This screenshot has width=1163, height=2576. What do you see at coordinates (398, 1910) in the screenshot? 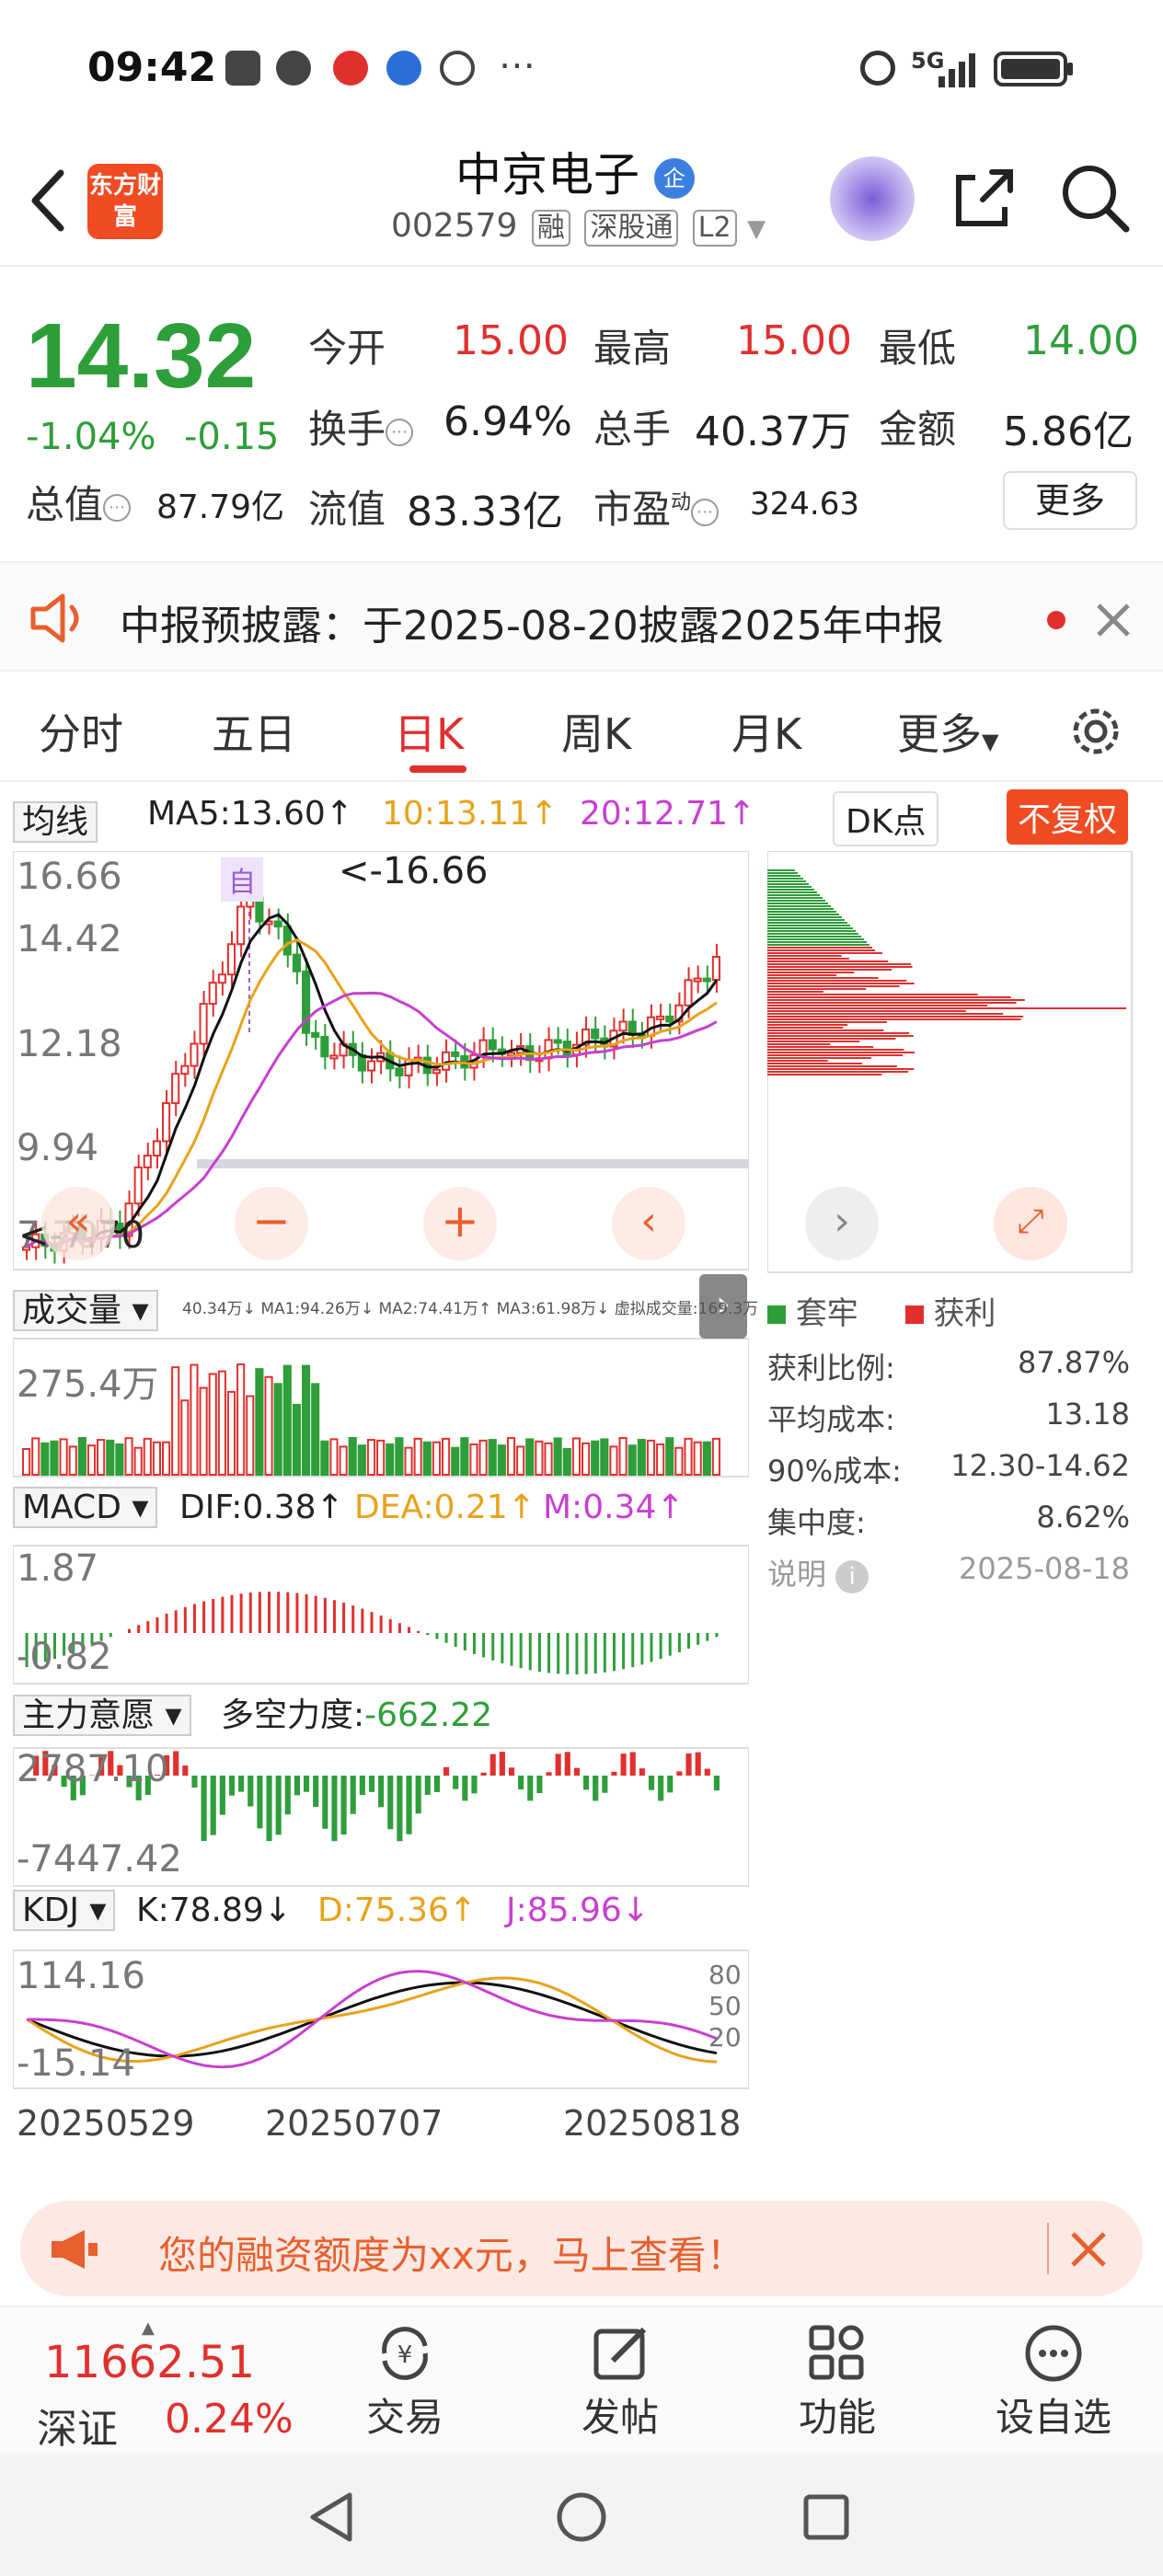
I see `kdj-d: D:75.36↑` at bounding box center [398, 1910].